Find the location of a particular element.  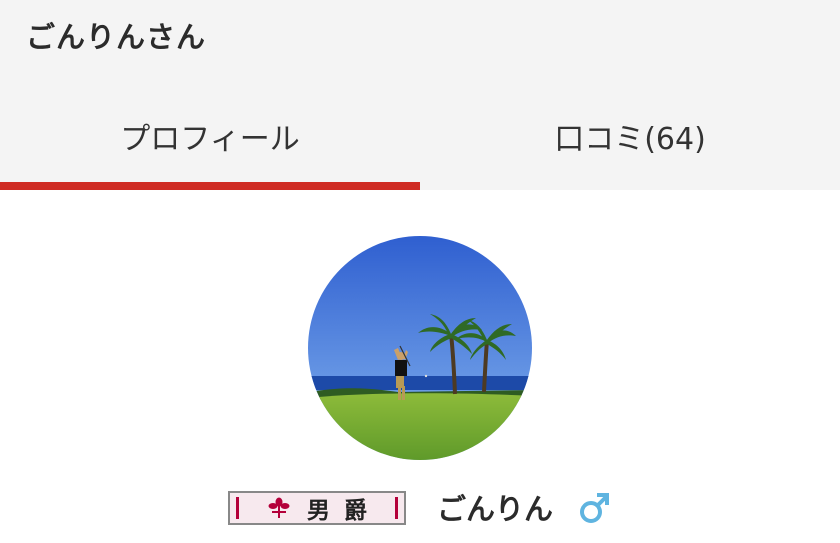

avatar-photo is located at coordinates (420, 348).